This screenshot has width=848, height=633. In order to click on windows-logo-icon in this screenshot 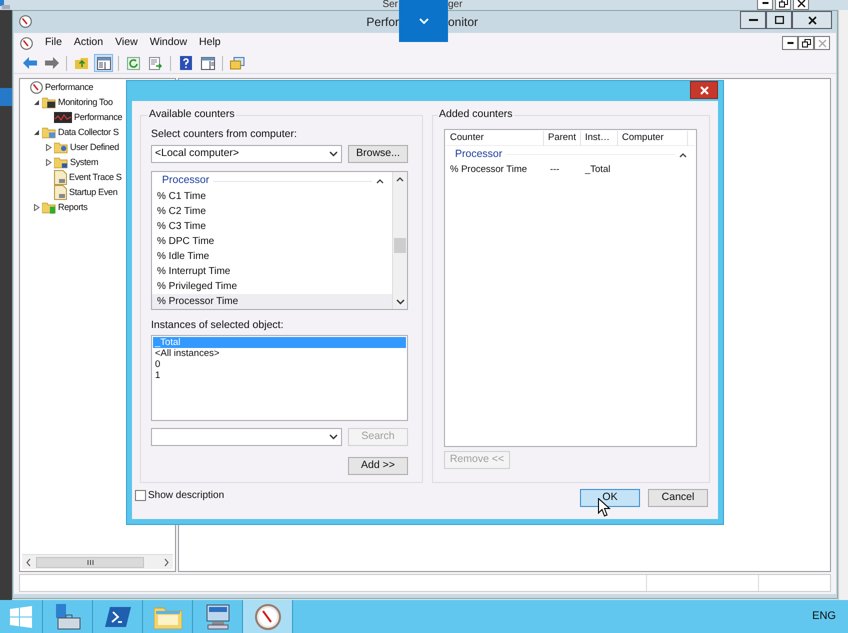, I will do `click(21, 617)`.